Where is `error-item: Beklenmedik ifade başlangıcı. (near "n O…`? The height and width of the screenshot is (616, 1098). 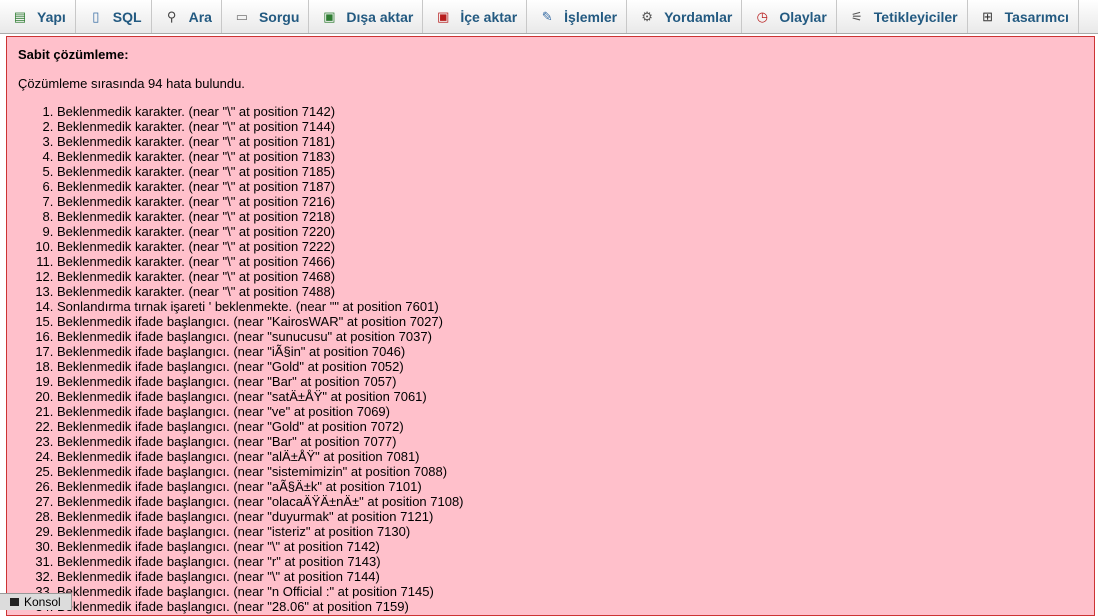
error-item: Beklenmedik ifade başlangıcı. (near "n O… is located at coordinates (570, 591).